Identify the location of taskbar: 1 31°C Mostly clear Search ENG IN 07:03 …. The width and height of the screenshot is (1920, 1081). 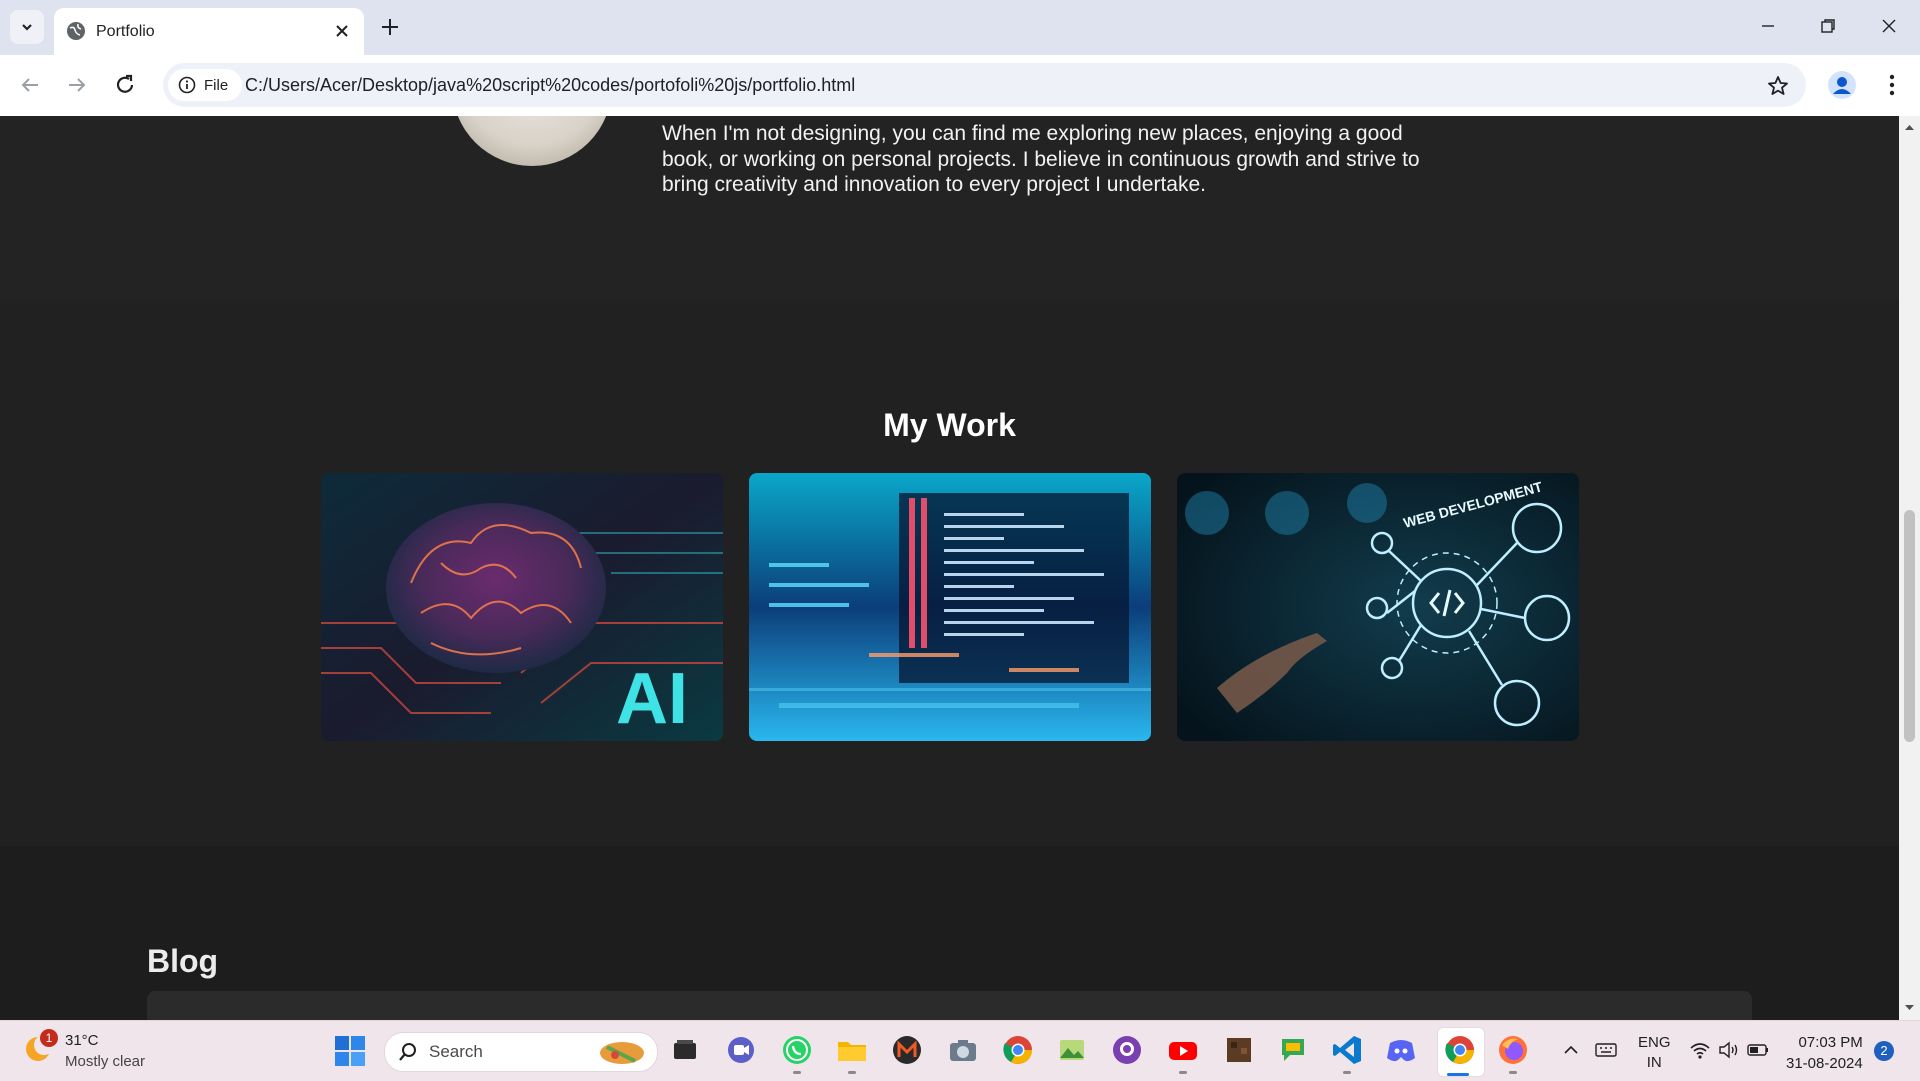
(960, 1050).